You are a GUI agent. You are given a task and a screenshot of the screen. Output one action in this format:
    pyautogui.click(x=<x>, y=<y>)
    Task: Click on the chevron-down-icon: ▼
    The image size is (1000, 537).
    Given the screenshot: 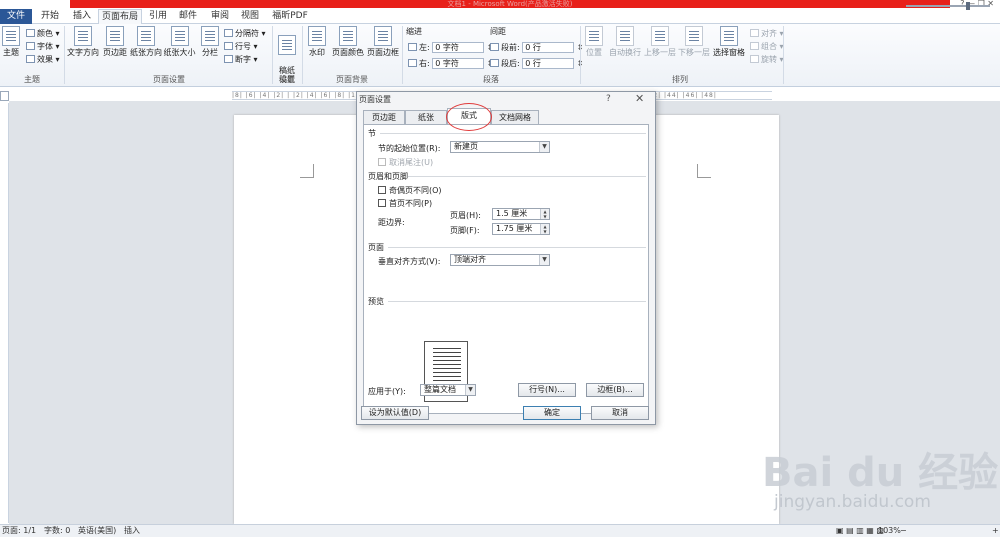 What is the action you would take?
    pyautogui.click(x=544, y=260)
    